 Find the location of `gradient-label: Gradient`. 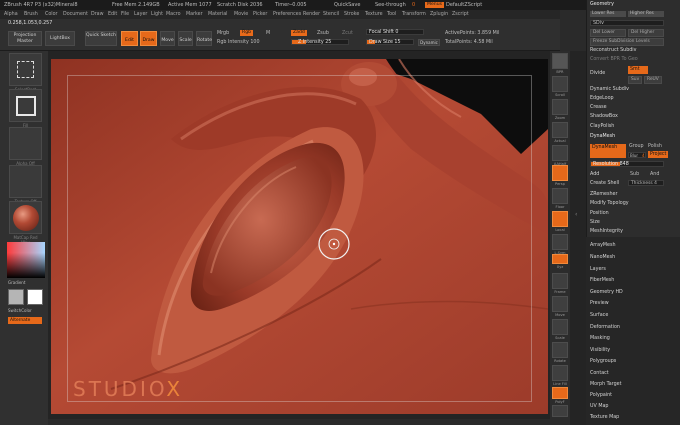

gradient-label: Gradient is located at coordinates (24, 282).